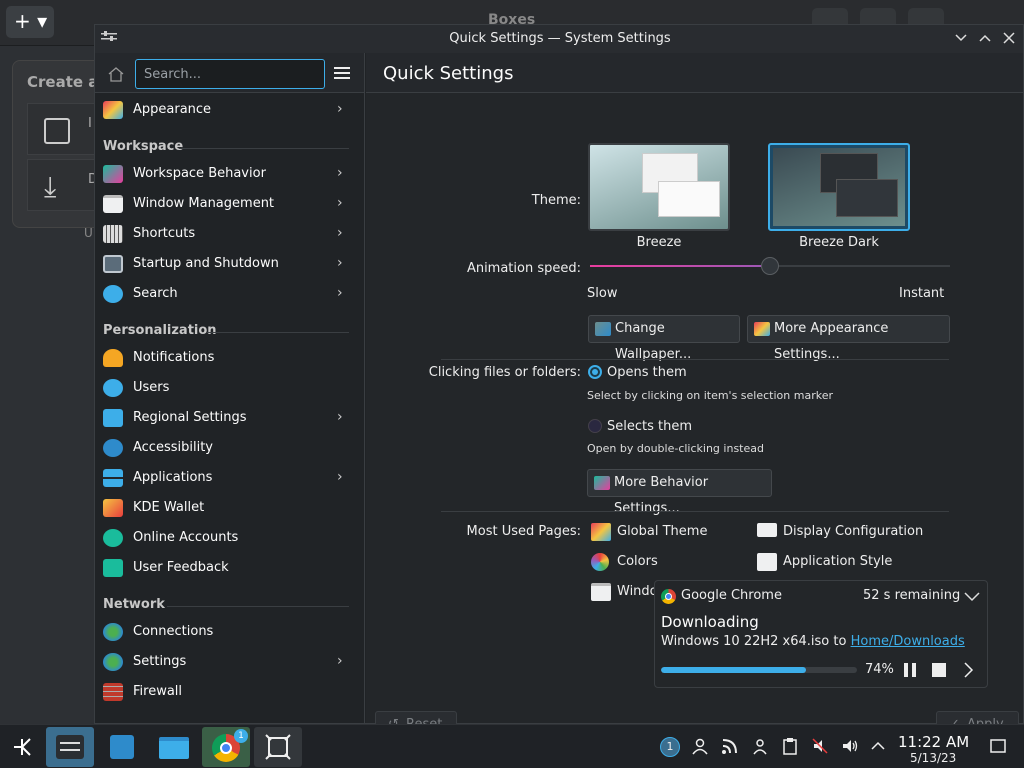  What do you see at coordinates (229, 204) in the screenshot?
I see `sidebar-item-window-management: Window Management ›` at bounding box center [229, 204].